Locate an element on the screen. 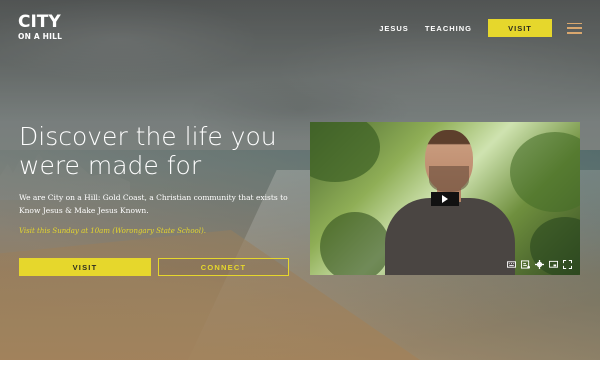 This screenshot has width=600, height=375. page-bottom-strip is located at coordinates (300, 367).